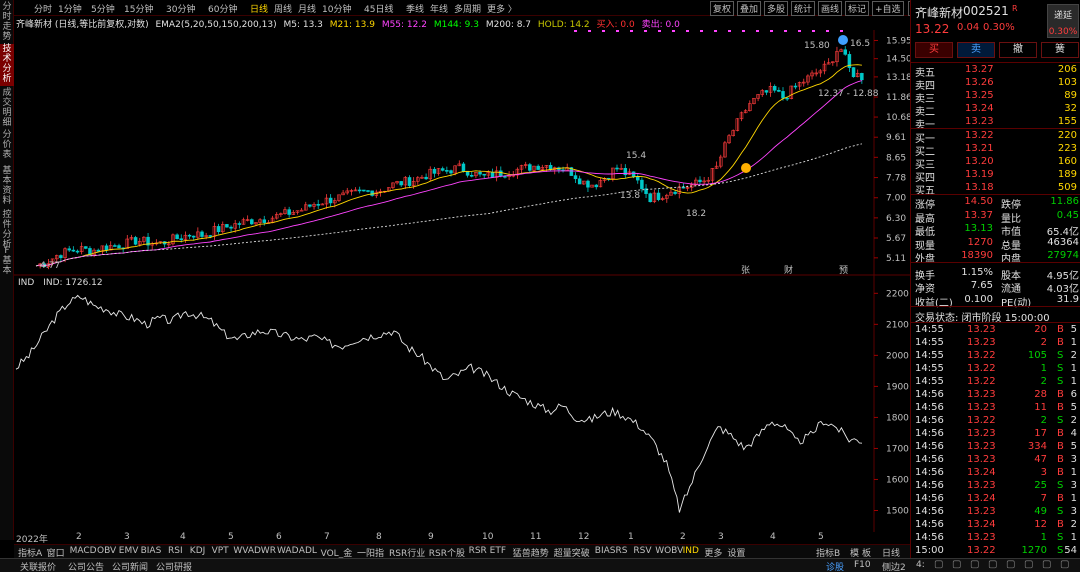 This screenshot has height=572, width=1080. I want to click on tick-time: 15:00, so click(929, 550).